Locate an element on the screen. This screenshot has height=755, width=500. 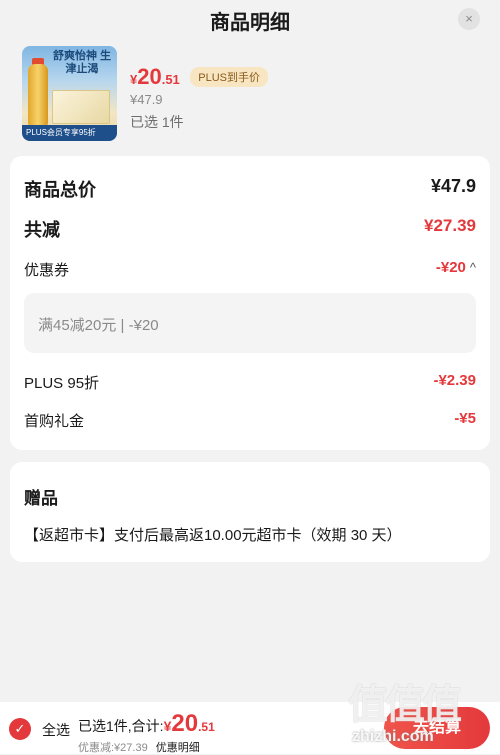
watermark-text: zhizhi.com is located at coordinates (393, 736).